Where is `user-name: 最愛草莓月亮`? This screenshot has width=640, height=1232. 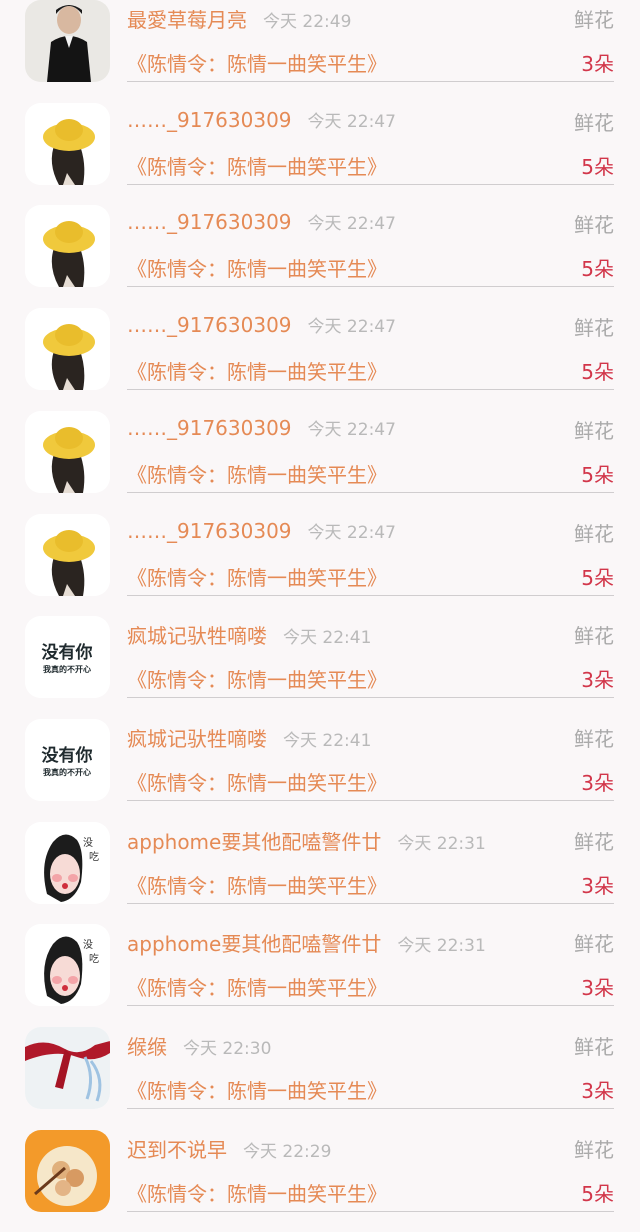
user-name: 最愛草莓月亮 is located at coordinates (187, 20).